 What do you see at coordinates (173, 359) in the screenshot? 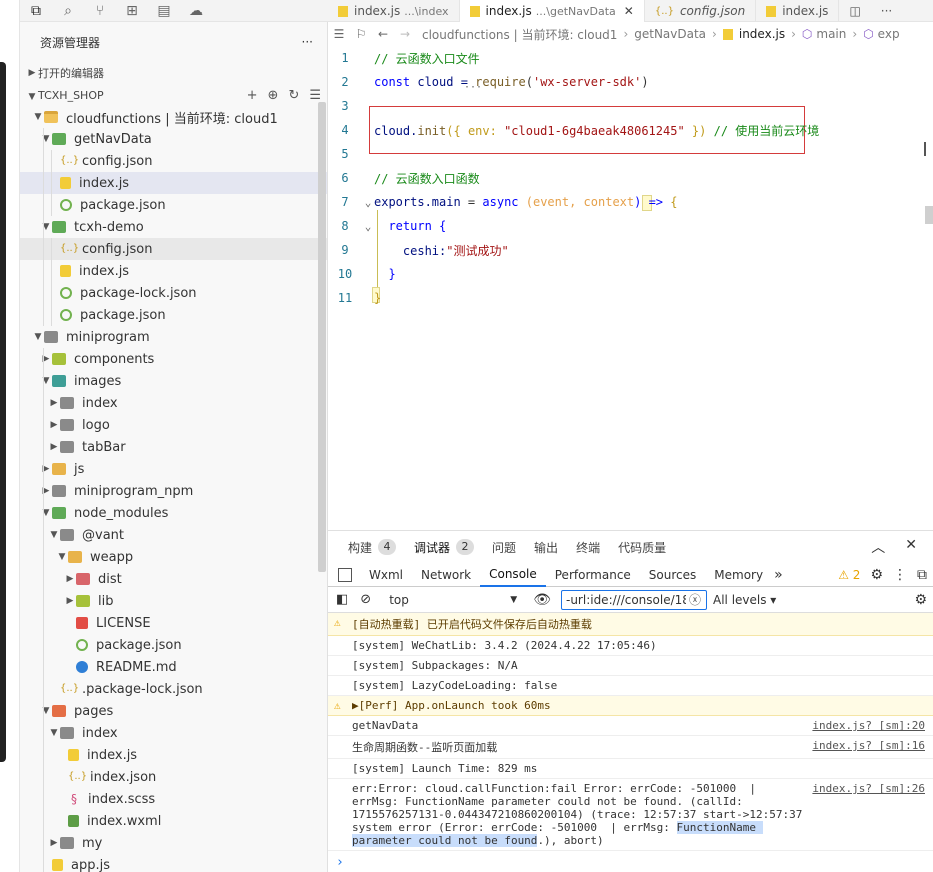
I see `tree-folder: ▶ components` at bounding box center [173, 359].